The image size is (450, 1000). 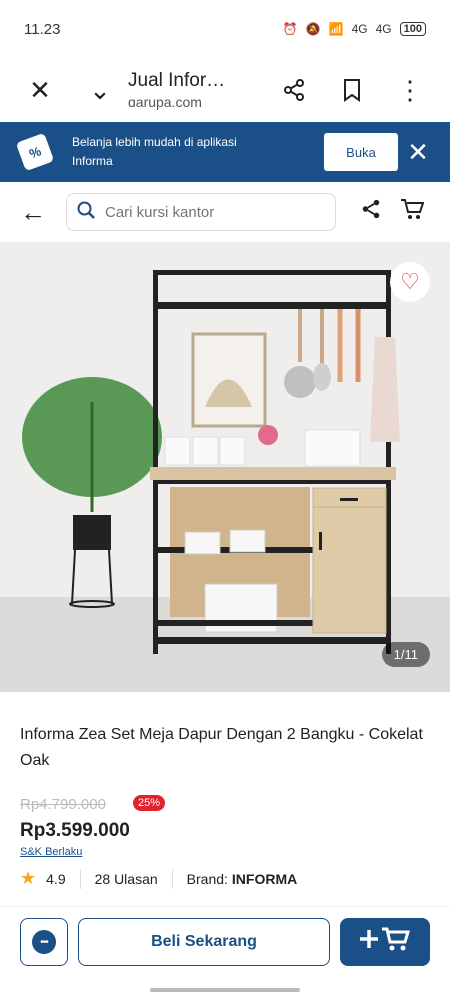 What do you see at coordinates (126, 879) in the screenshot?
I see `reviews-link: 28 Ulasan` at bounding box center [126, 879].